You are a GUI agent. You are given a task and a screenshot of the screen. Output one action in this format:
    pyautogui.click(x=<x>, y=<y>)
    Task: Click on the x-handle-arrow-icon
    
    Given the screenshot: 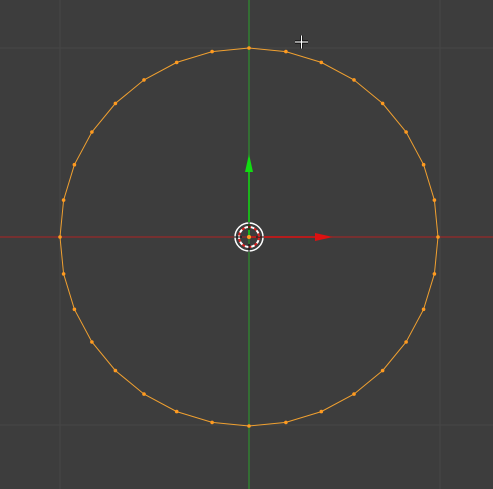 What is the action you would take?
    pyautogui.click(x=324, y=237)
    